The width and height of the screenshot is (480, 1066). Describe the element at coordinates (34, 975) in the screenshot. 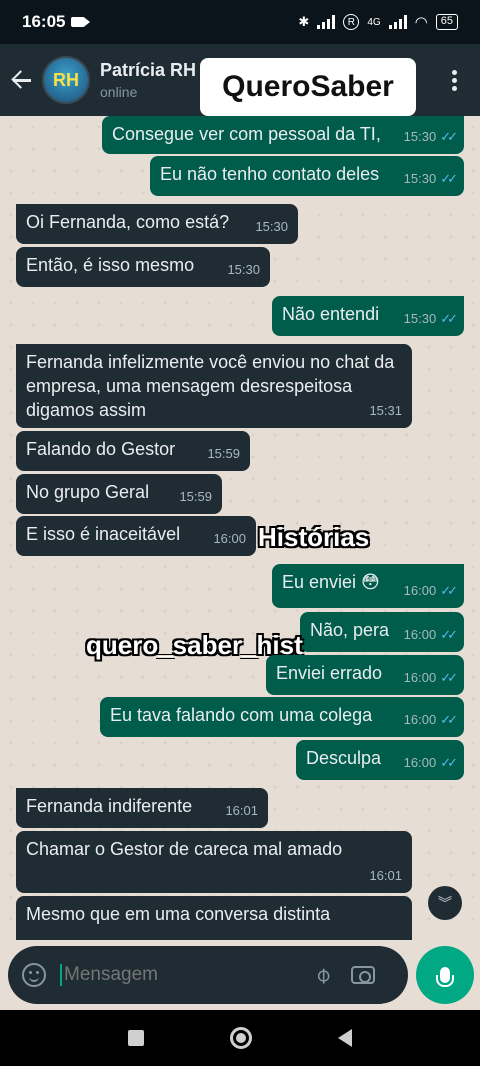

I see `emoji-icon` at that location.